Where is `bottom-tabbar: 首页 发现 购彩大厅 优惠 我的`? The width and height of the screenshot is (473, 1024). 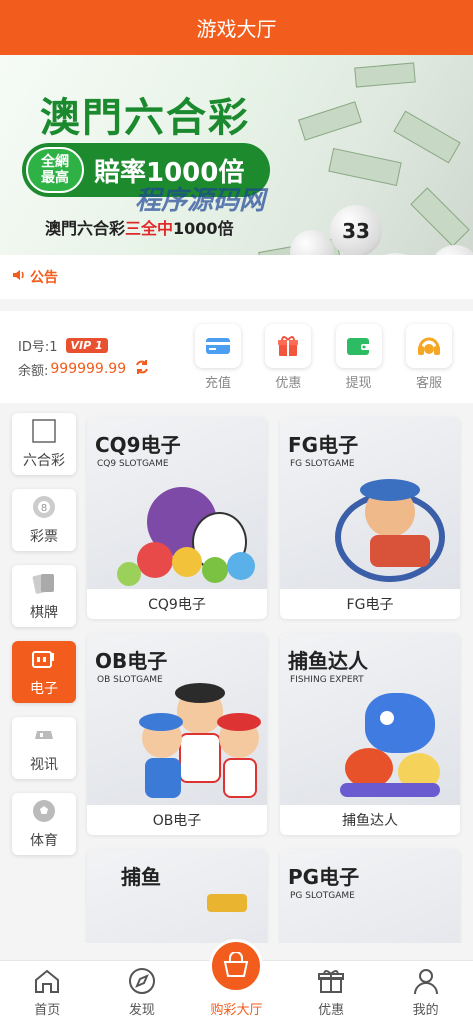 bottom-tabbar: 首页 发现 购彩大厅 优惠 我的 is located at coordinates (236, 981).